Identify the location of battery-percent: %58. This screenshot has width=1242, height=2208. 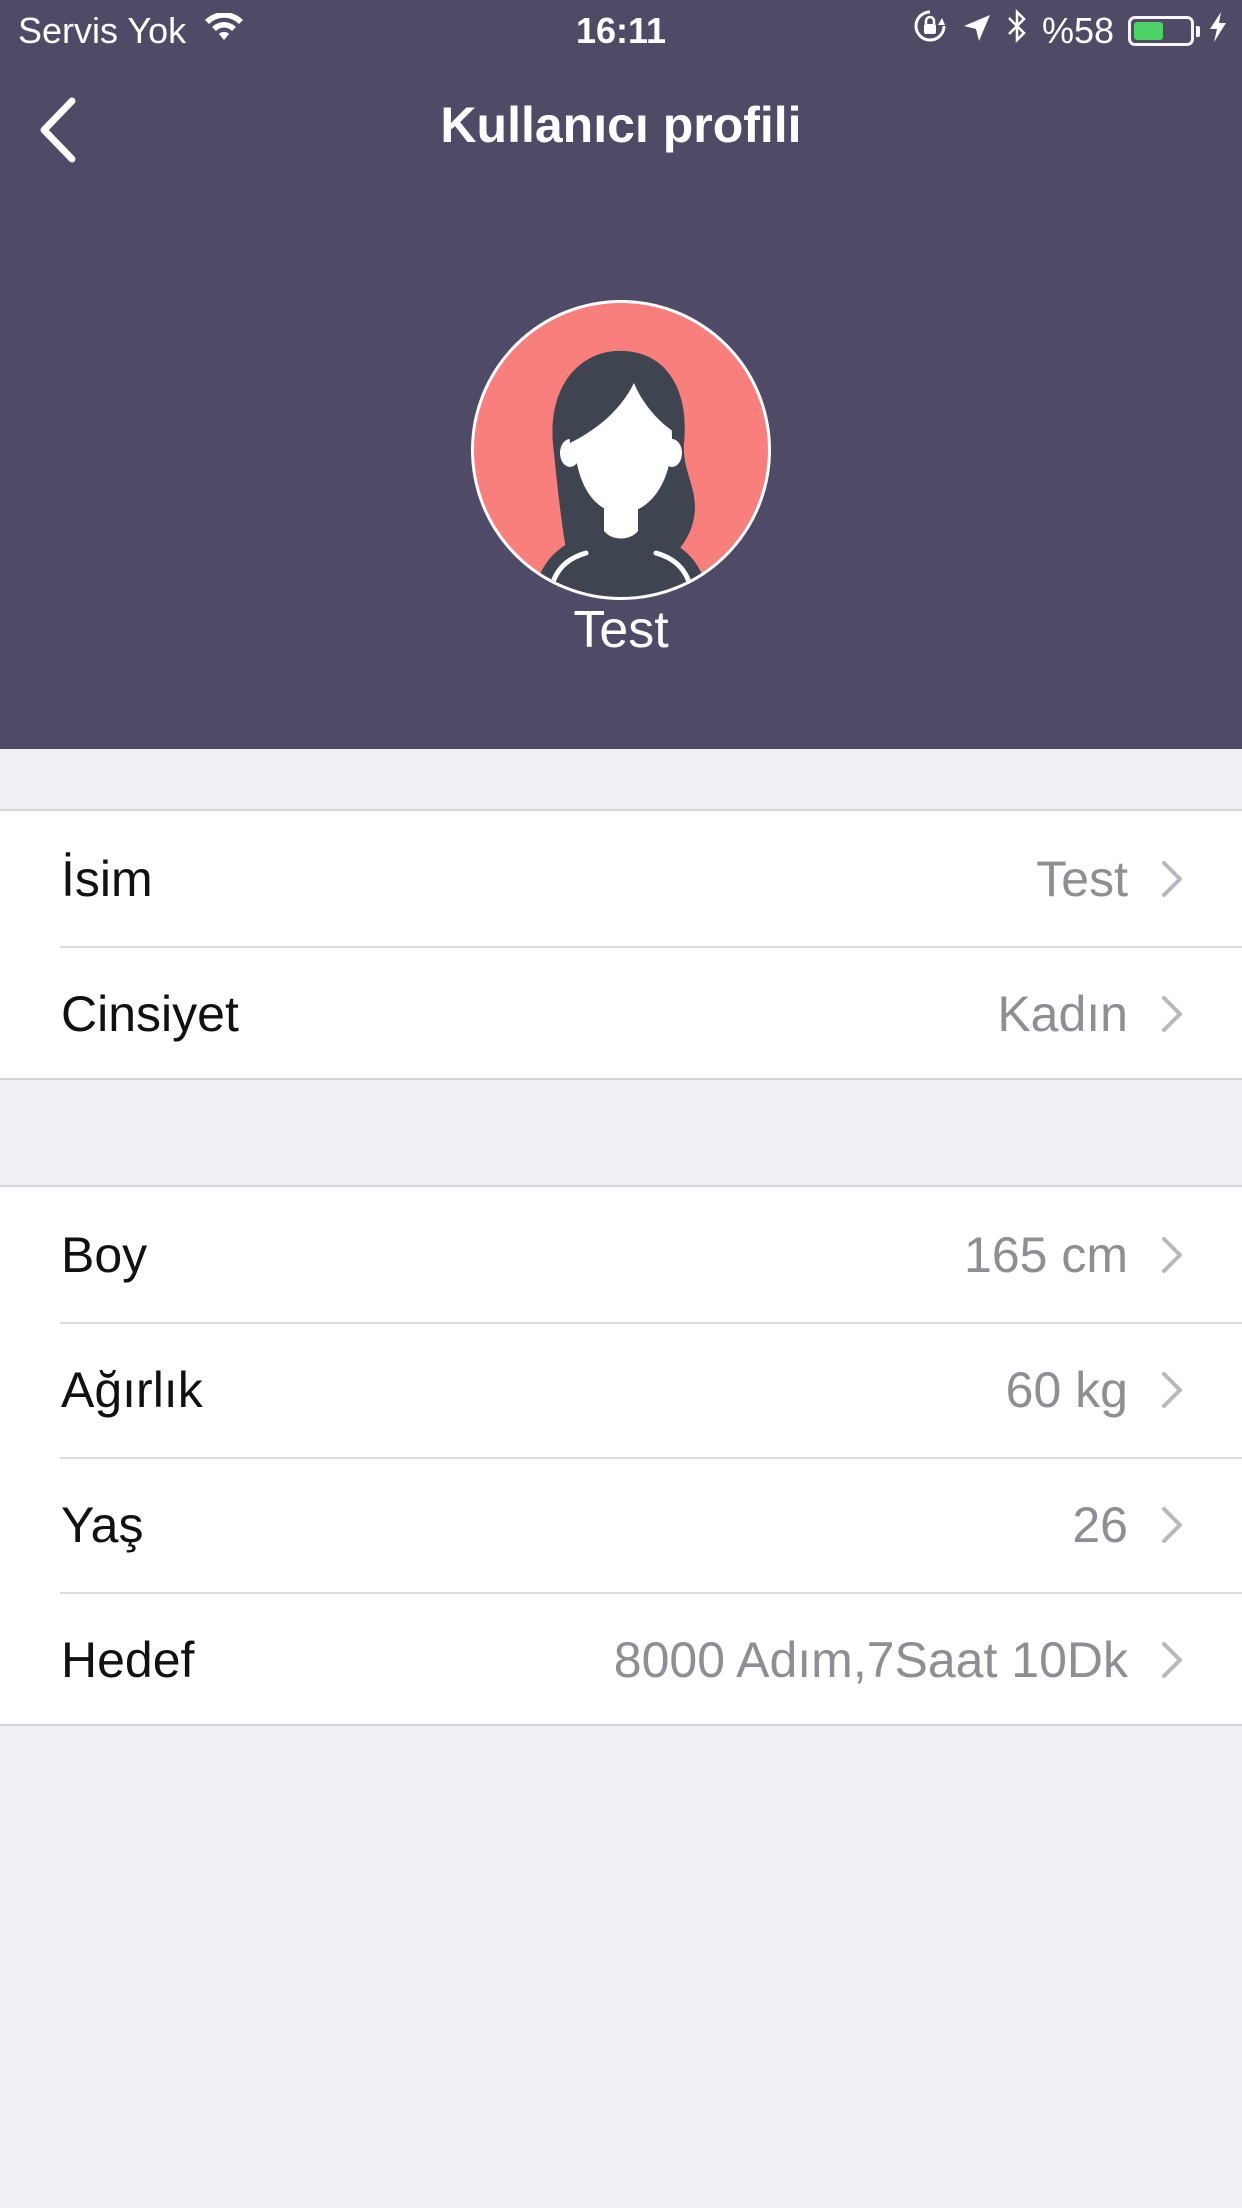
(1077, 30).